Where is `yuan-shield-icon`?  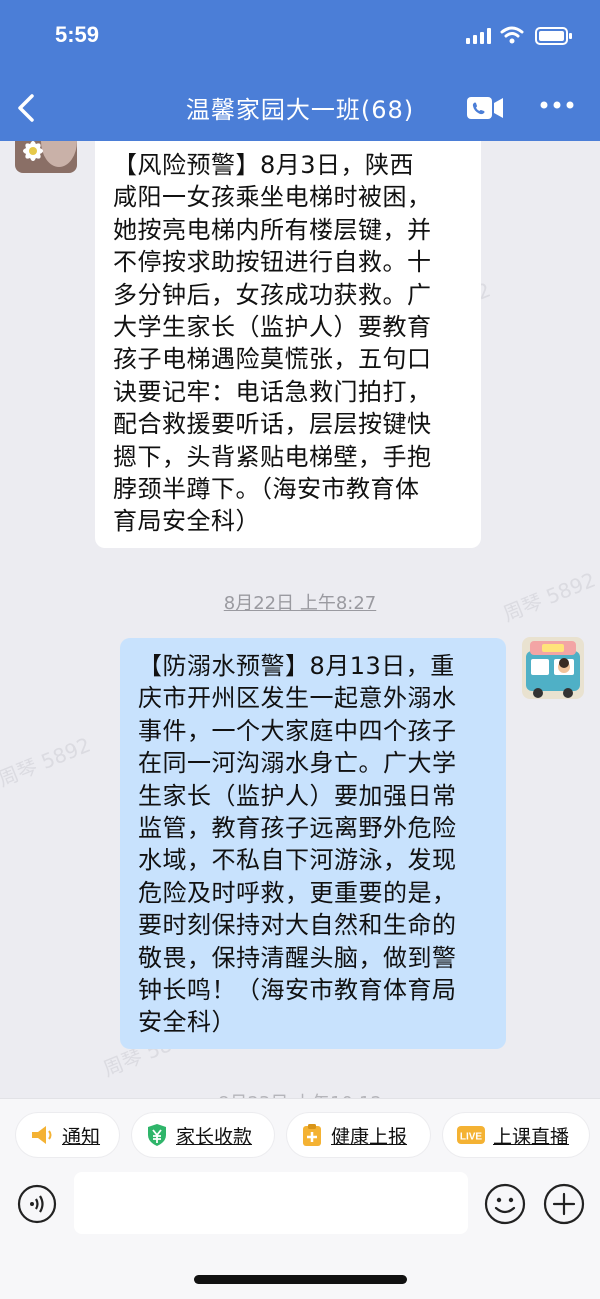 yuan-shield-icon is located at coordinates (157, 1135).